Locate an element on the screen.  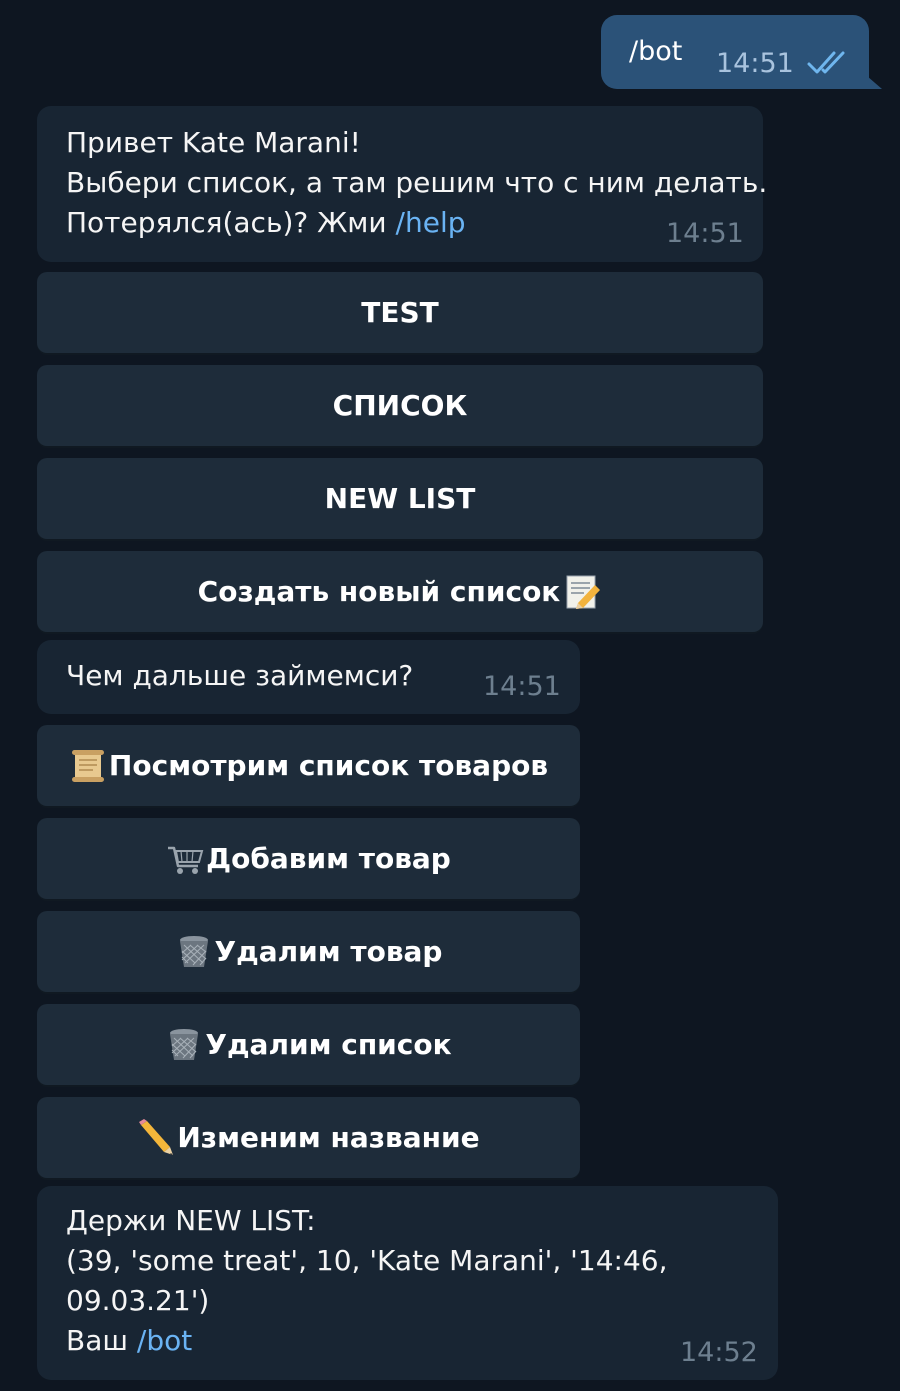
question-message-text: Чем дальше займемси? is located at coordinates (240, 675).